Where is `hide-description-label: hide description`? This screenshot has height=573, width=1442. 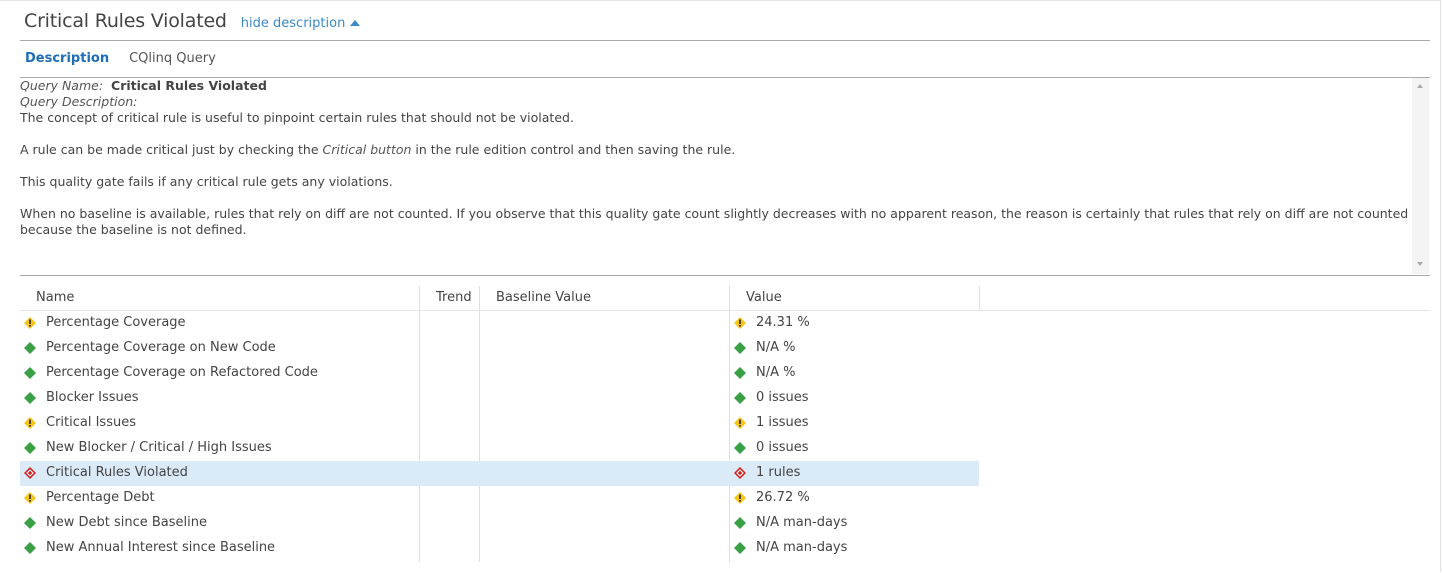
hide-description-label: hide description is located at coordinates (293, 23).